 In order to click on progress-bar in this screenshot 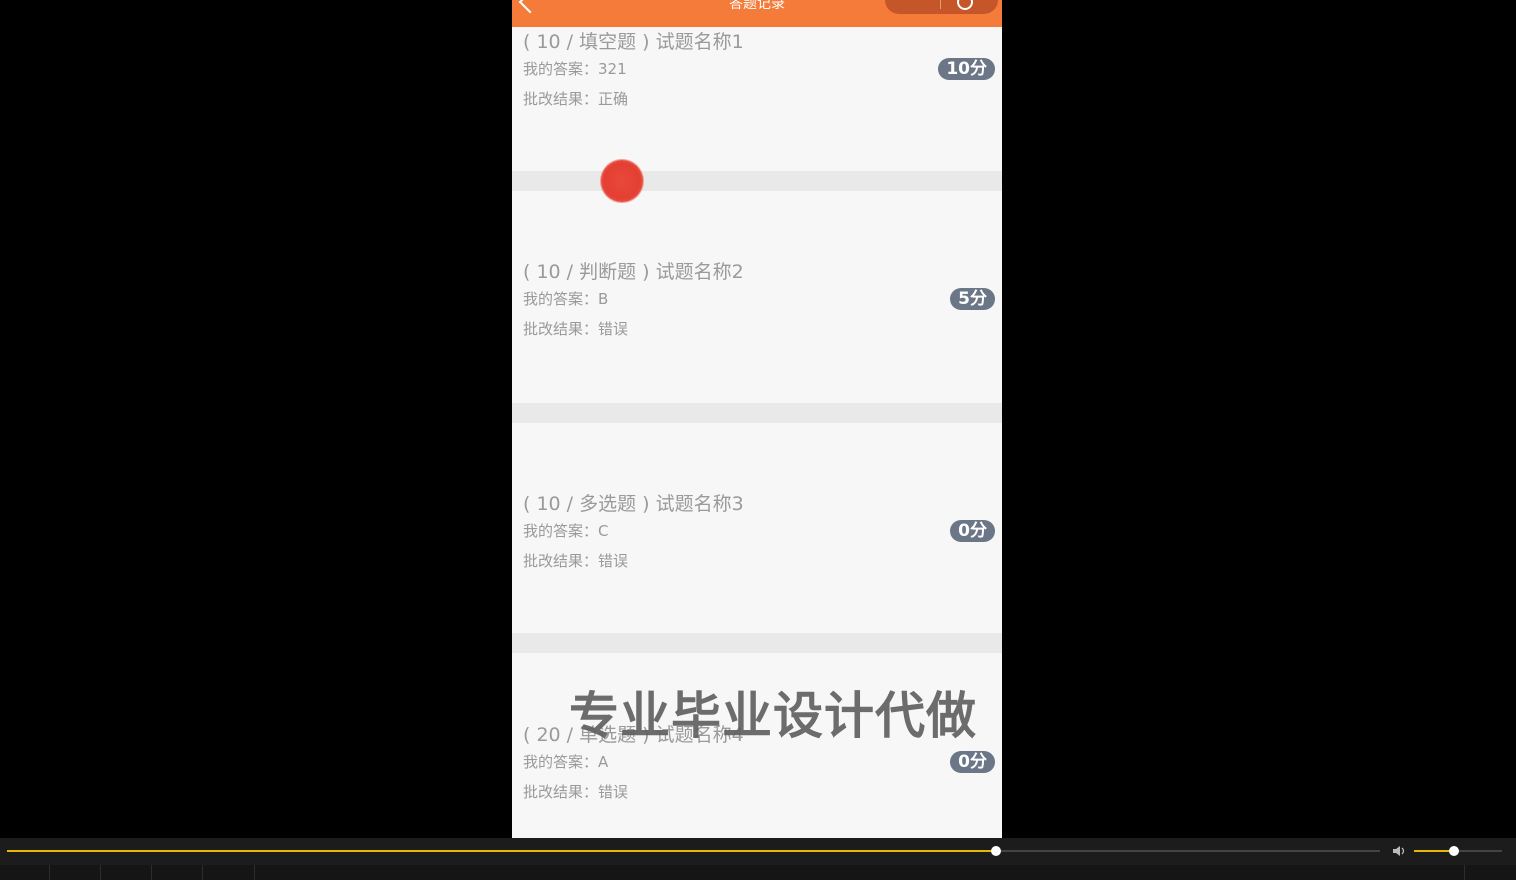, I will do `click(693, 851)`.